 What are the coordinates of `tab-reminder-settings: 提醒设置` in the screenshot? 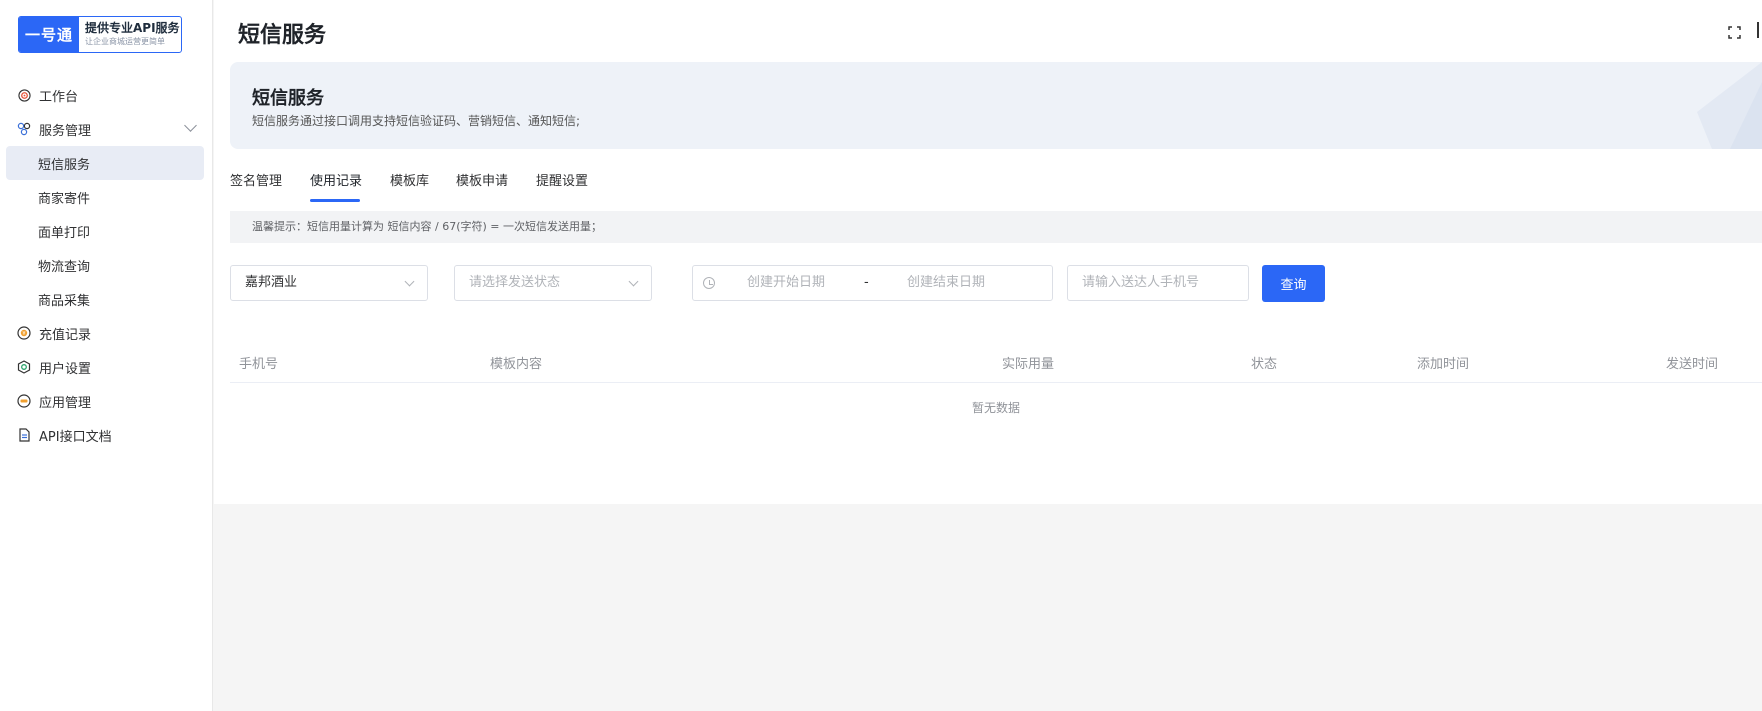 It's located at (562, 179).